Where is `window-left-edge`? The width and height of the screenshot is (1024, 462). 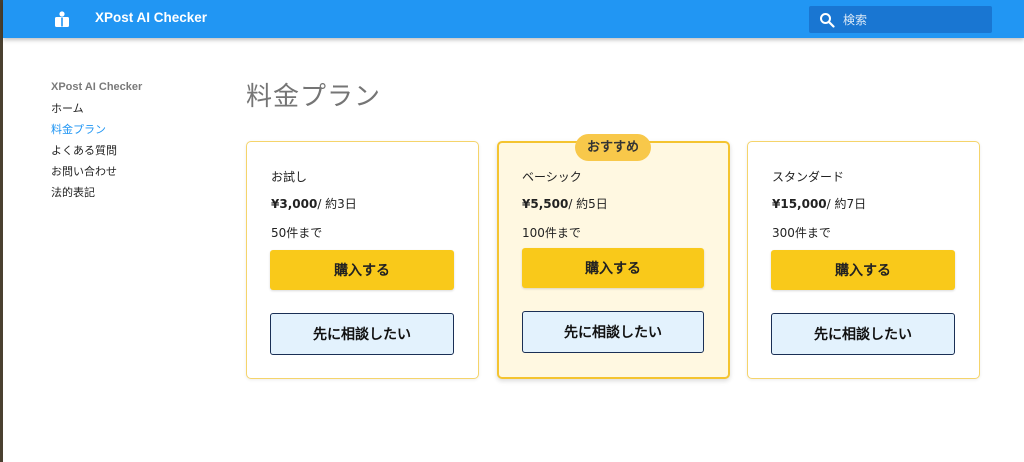
window-left-edge is located at coordinates (1, 231).